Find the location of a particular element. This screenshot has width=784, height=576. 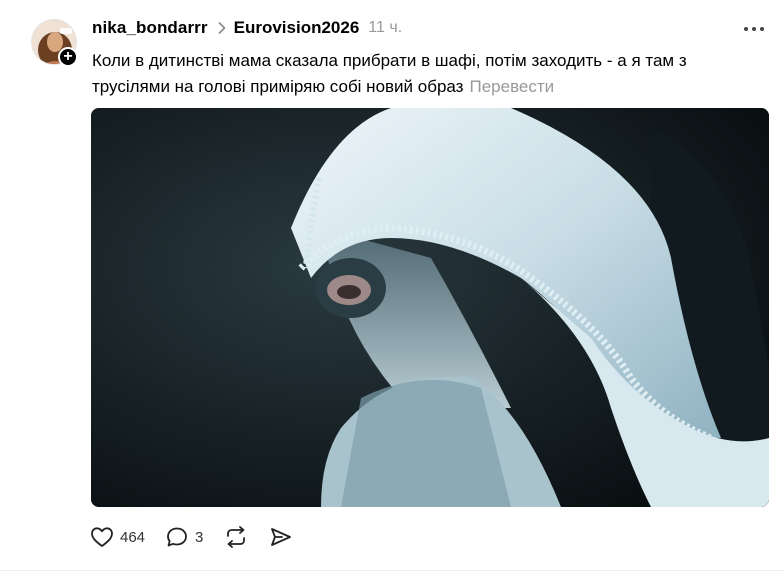

repost-button is located at coordinates (236, 537).